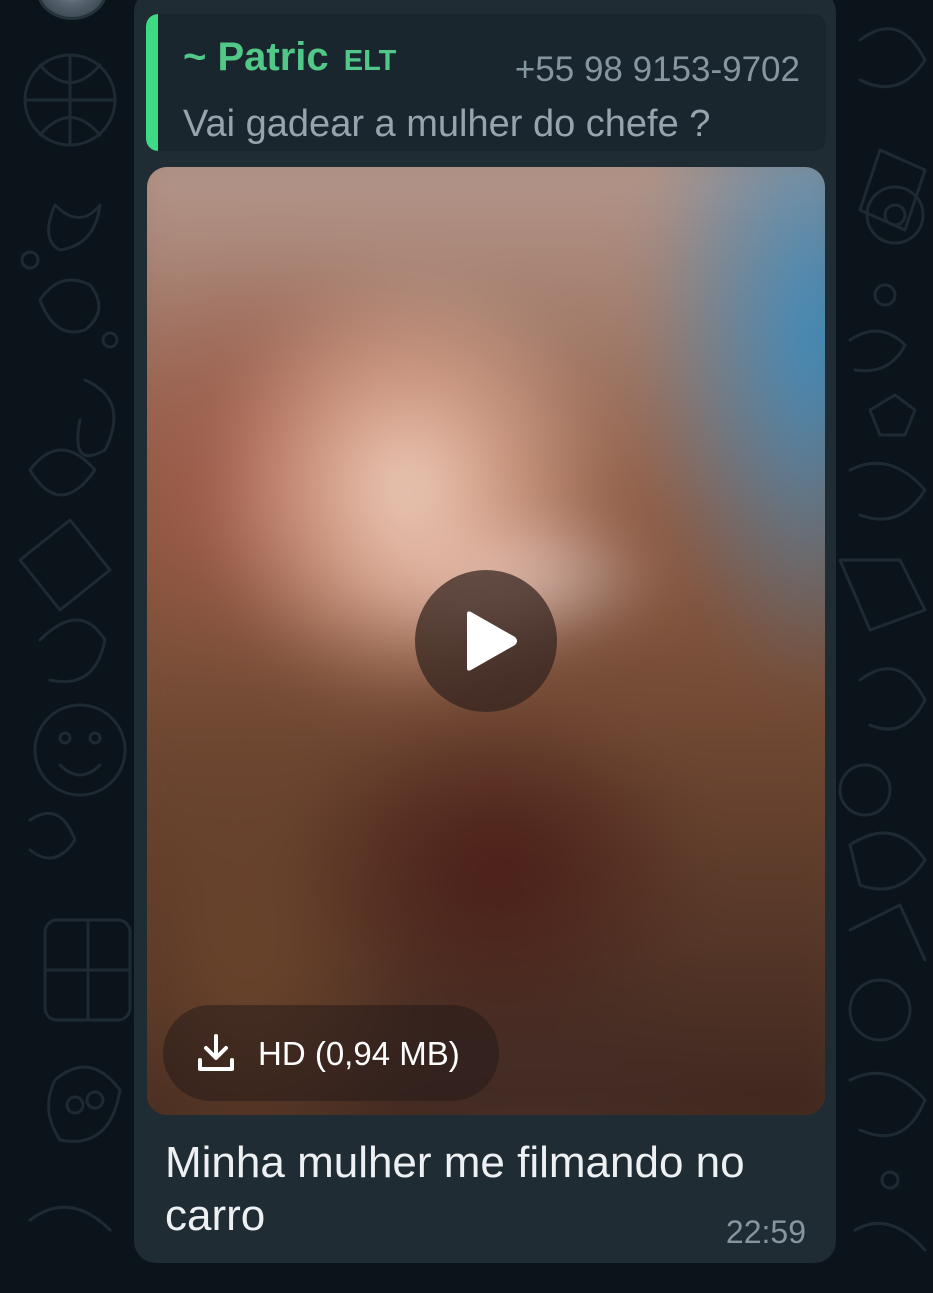  Describe the element at coordinates (447, 124) in the screenshot. I see `quoted-message-text: Vai gadear a mulher do chefe ?` at that location.